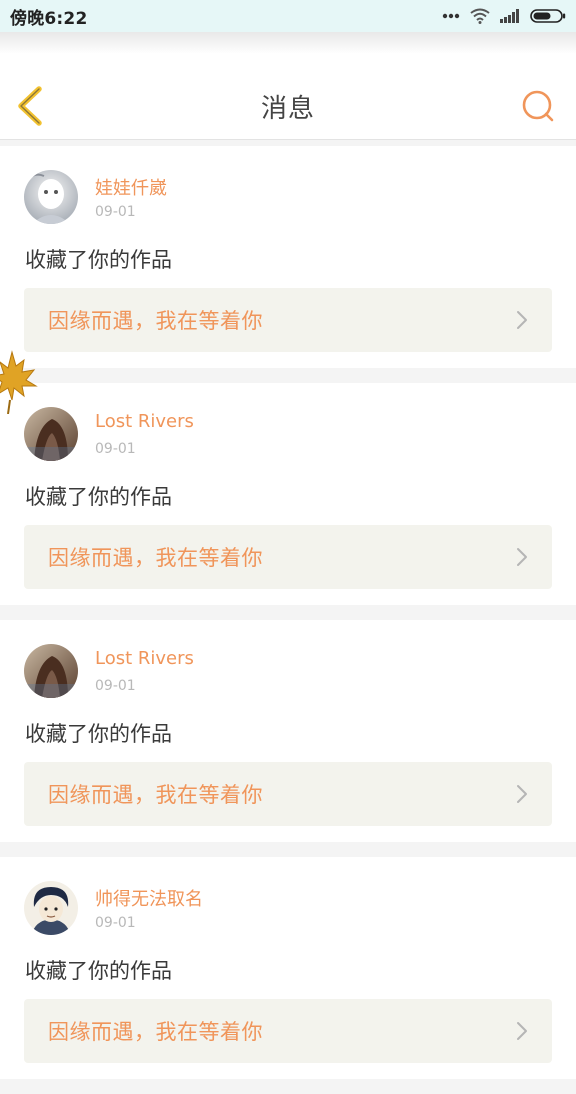  Describe the element at coordinates (287, 109) in the screenshot. I see `page-title: 消息` at that location.